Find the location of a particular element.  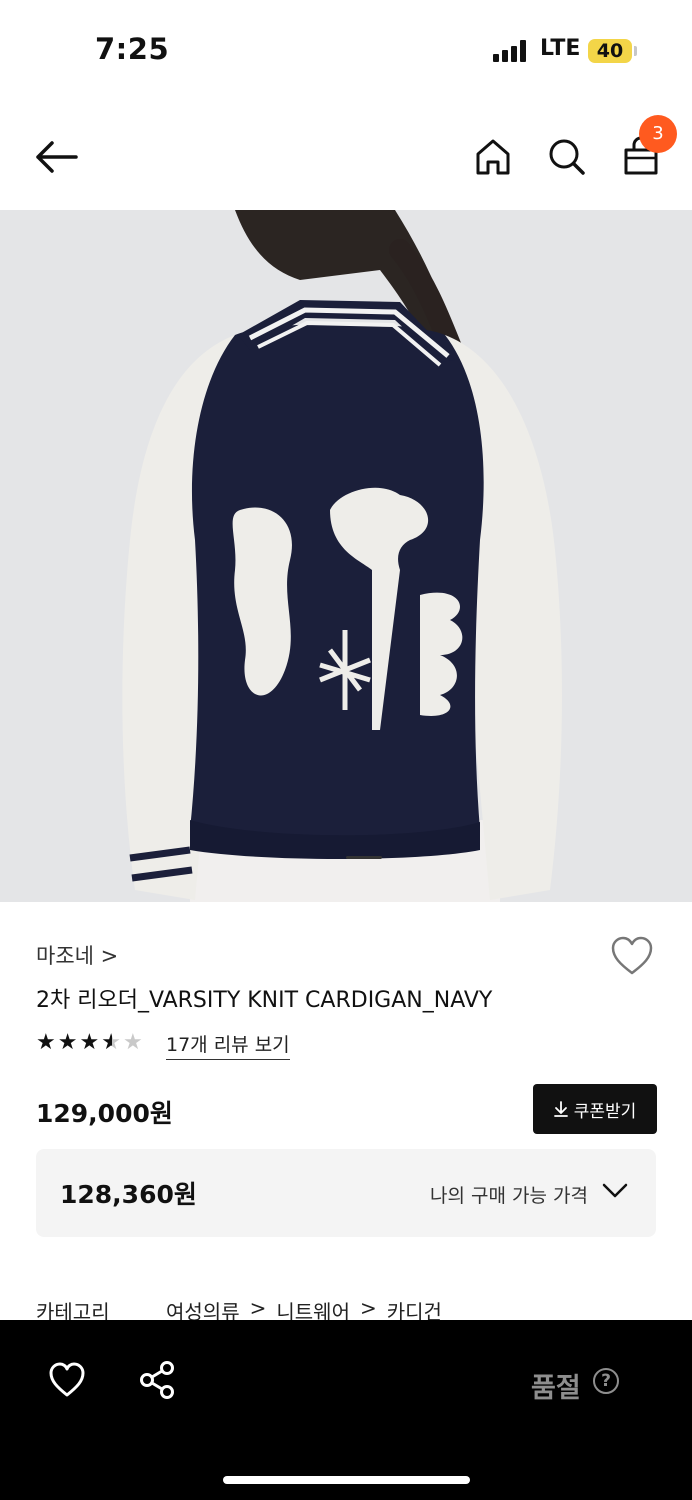

back-arrow-icon is located at coordinates (56, 157).